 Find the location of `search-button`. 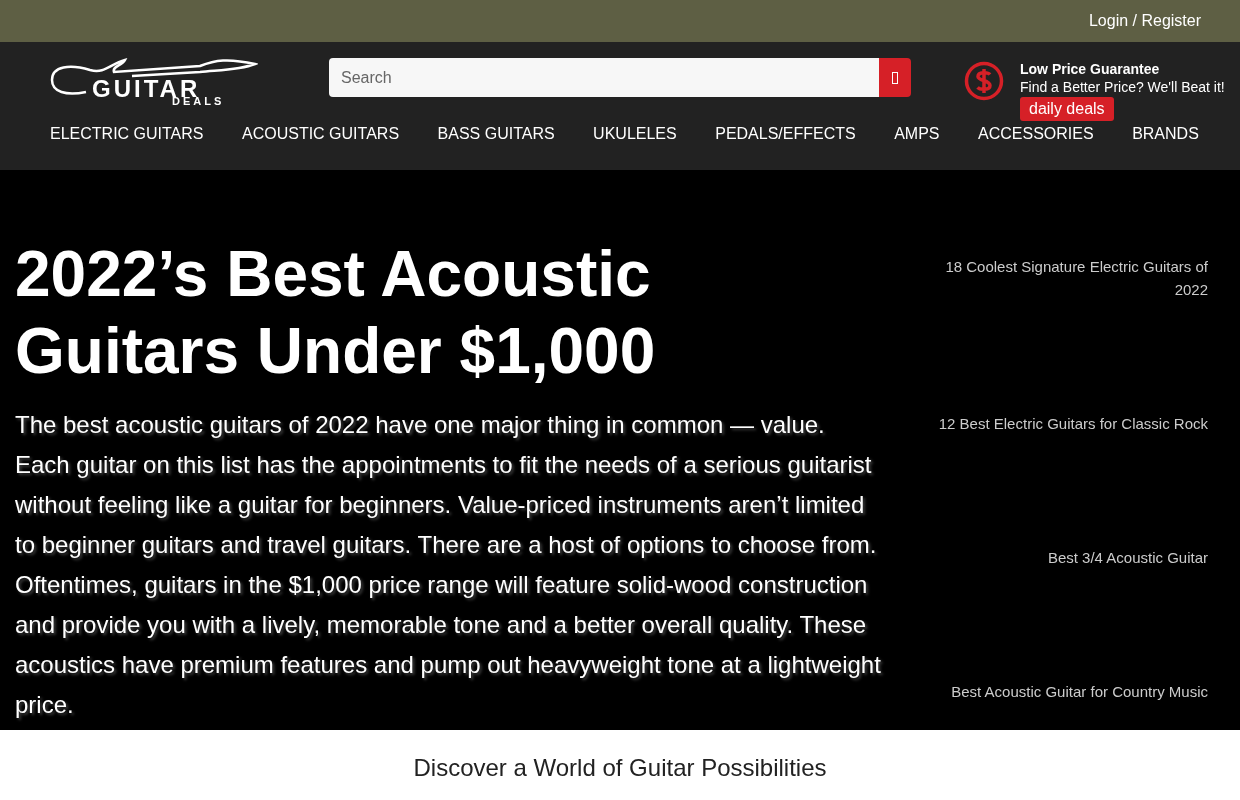

search-button is located at coordinates (895, 77).